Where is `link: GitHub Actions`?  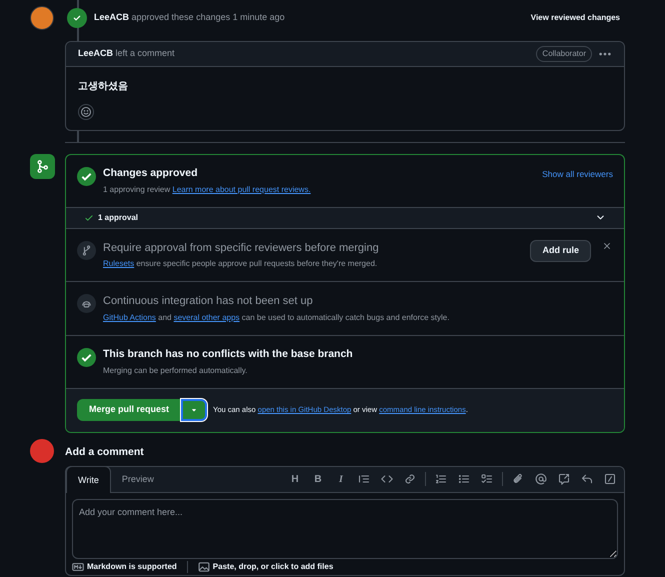
link: GitHub Actions is located at coordinates (129, 317).